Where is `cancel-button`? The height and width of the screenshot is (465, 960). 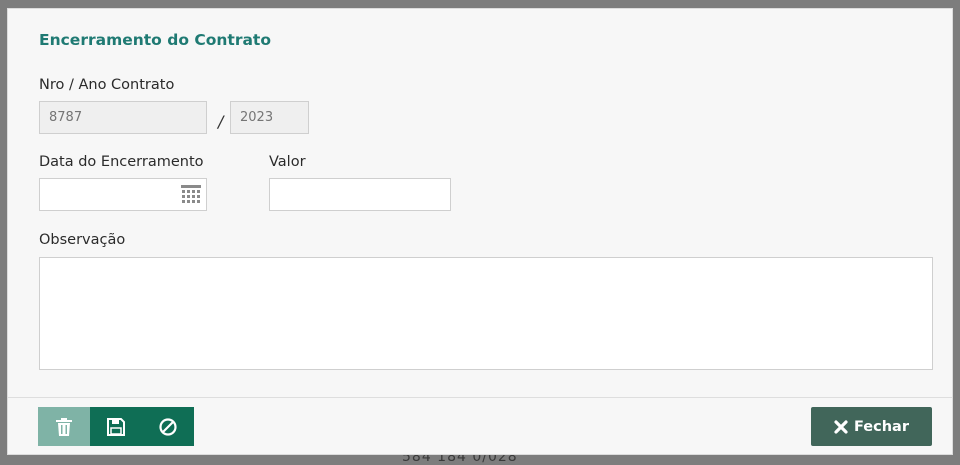 cancel-button is located at coordinates (168, 426).